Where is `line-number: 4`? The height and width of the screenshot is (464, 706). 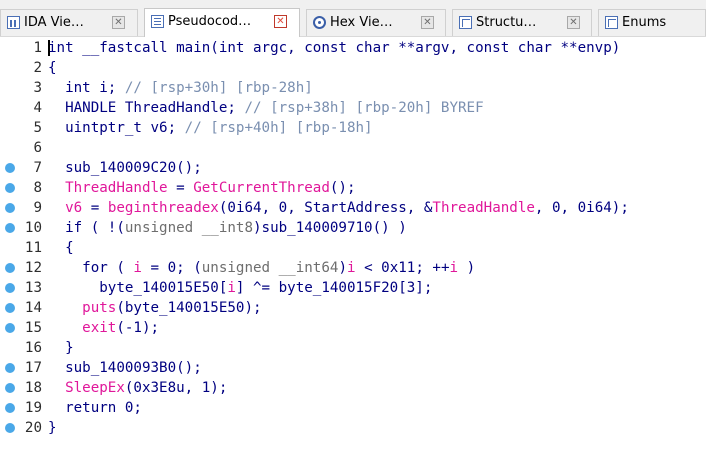
line-number: 4 is located at coordinates (37, 108).